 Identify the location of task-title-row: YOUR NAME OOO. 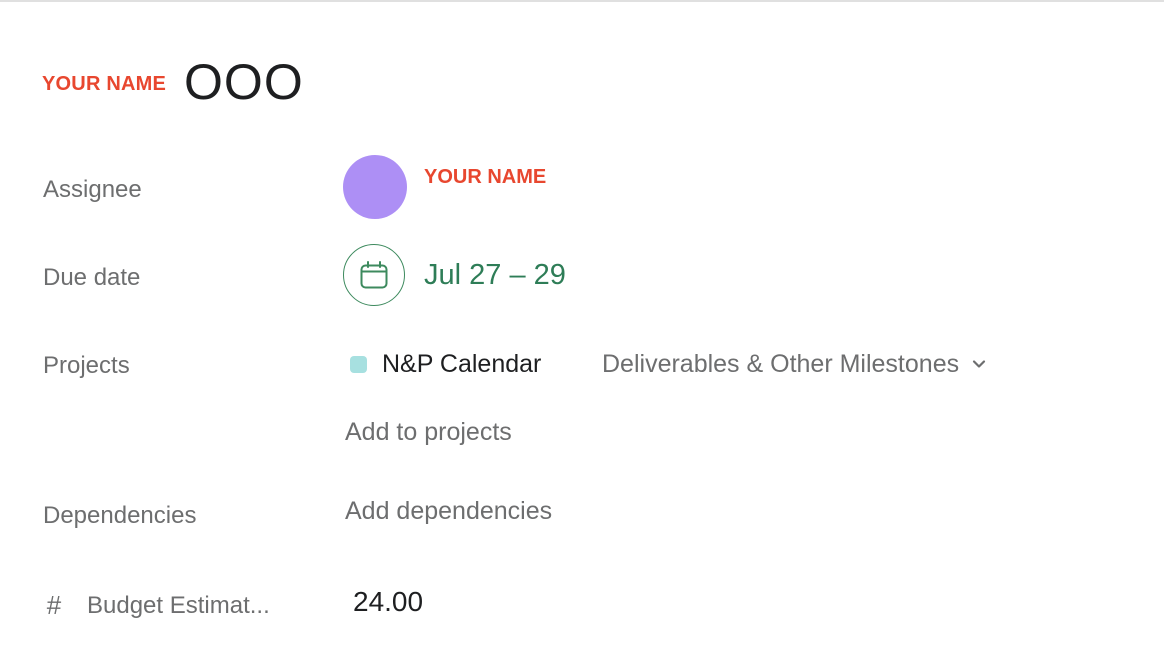
(173, 82).